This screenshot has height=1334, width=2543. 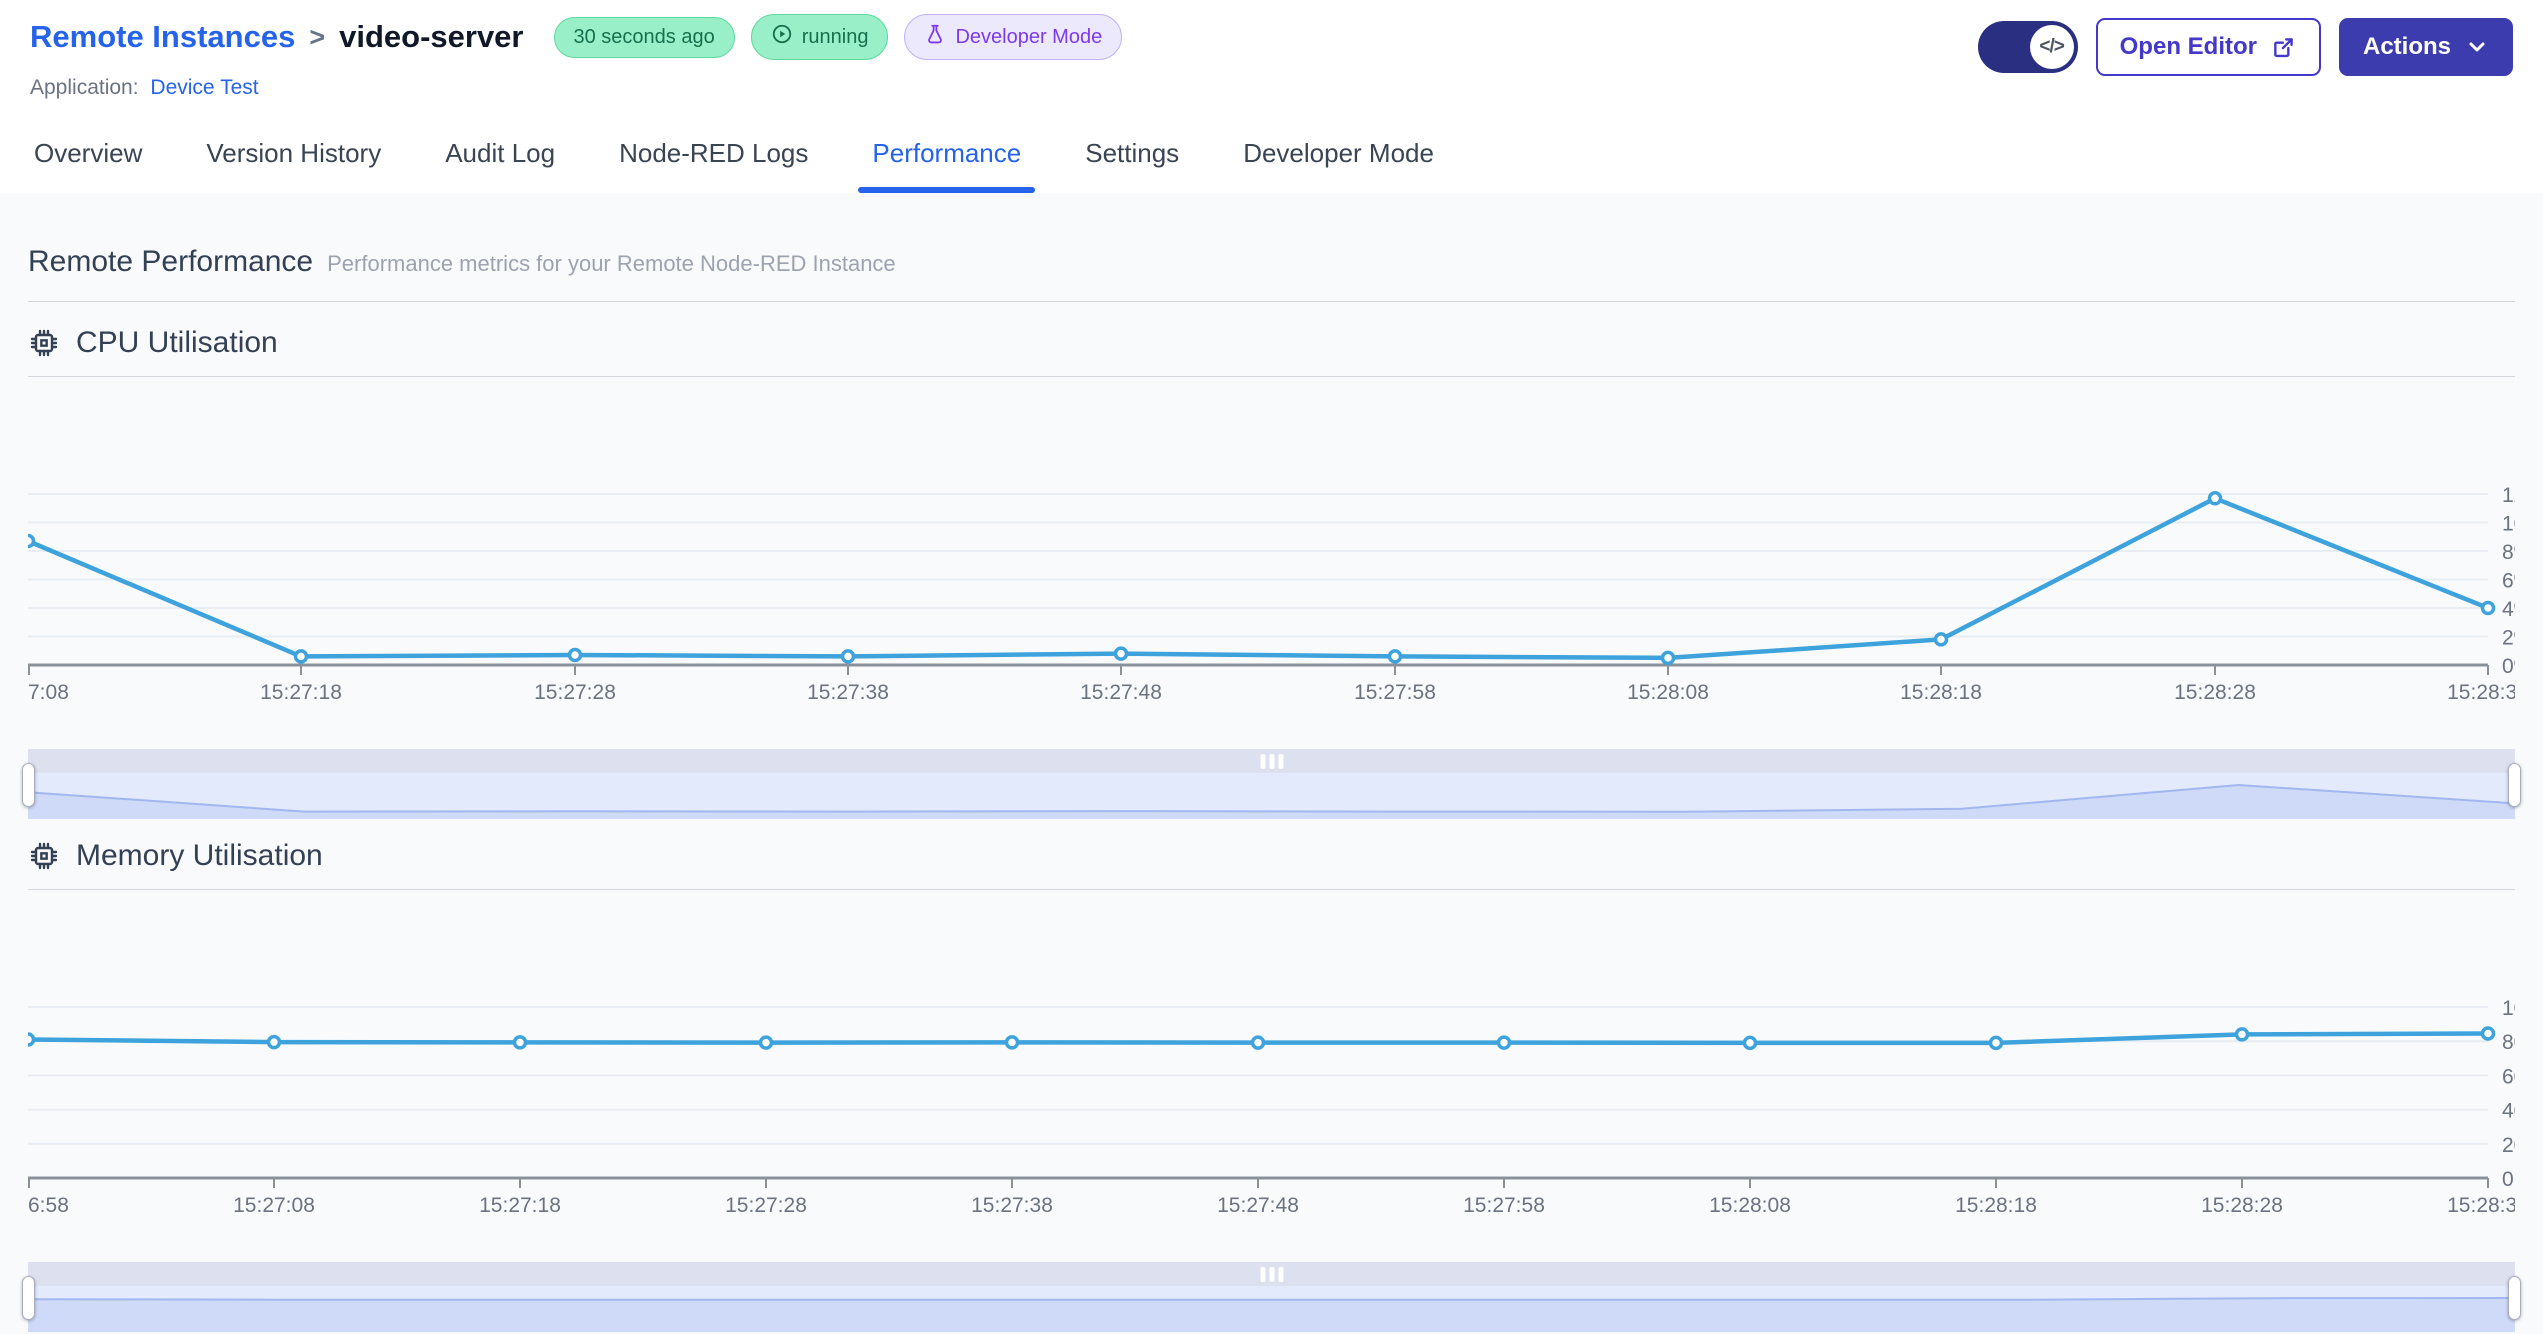 I want to click on cpu-brush-body, so click(x=1271, y=796).